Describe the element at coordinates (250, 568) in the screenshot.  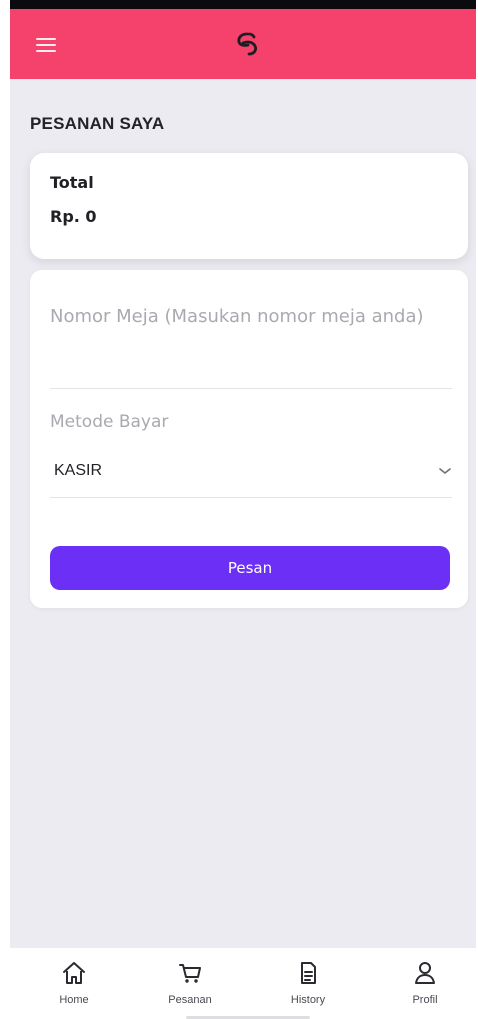
I see `order-button: Pesan` at that location.